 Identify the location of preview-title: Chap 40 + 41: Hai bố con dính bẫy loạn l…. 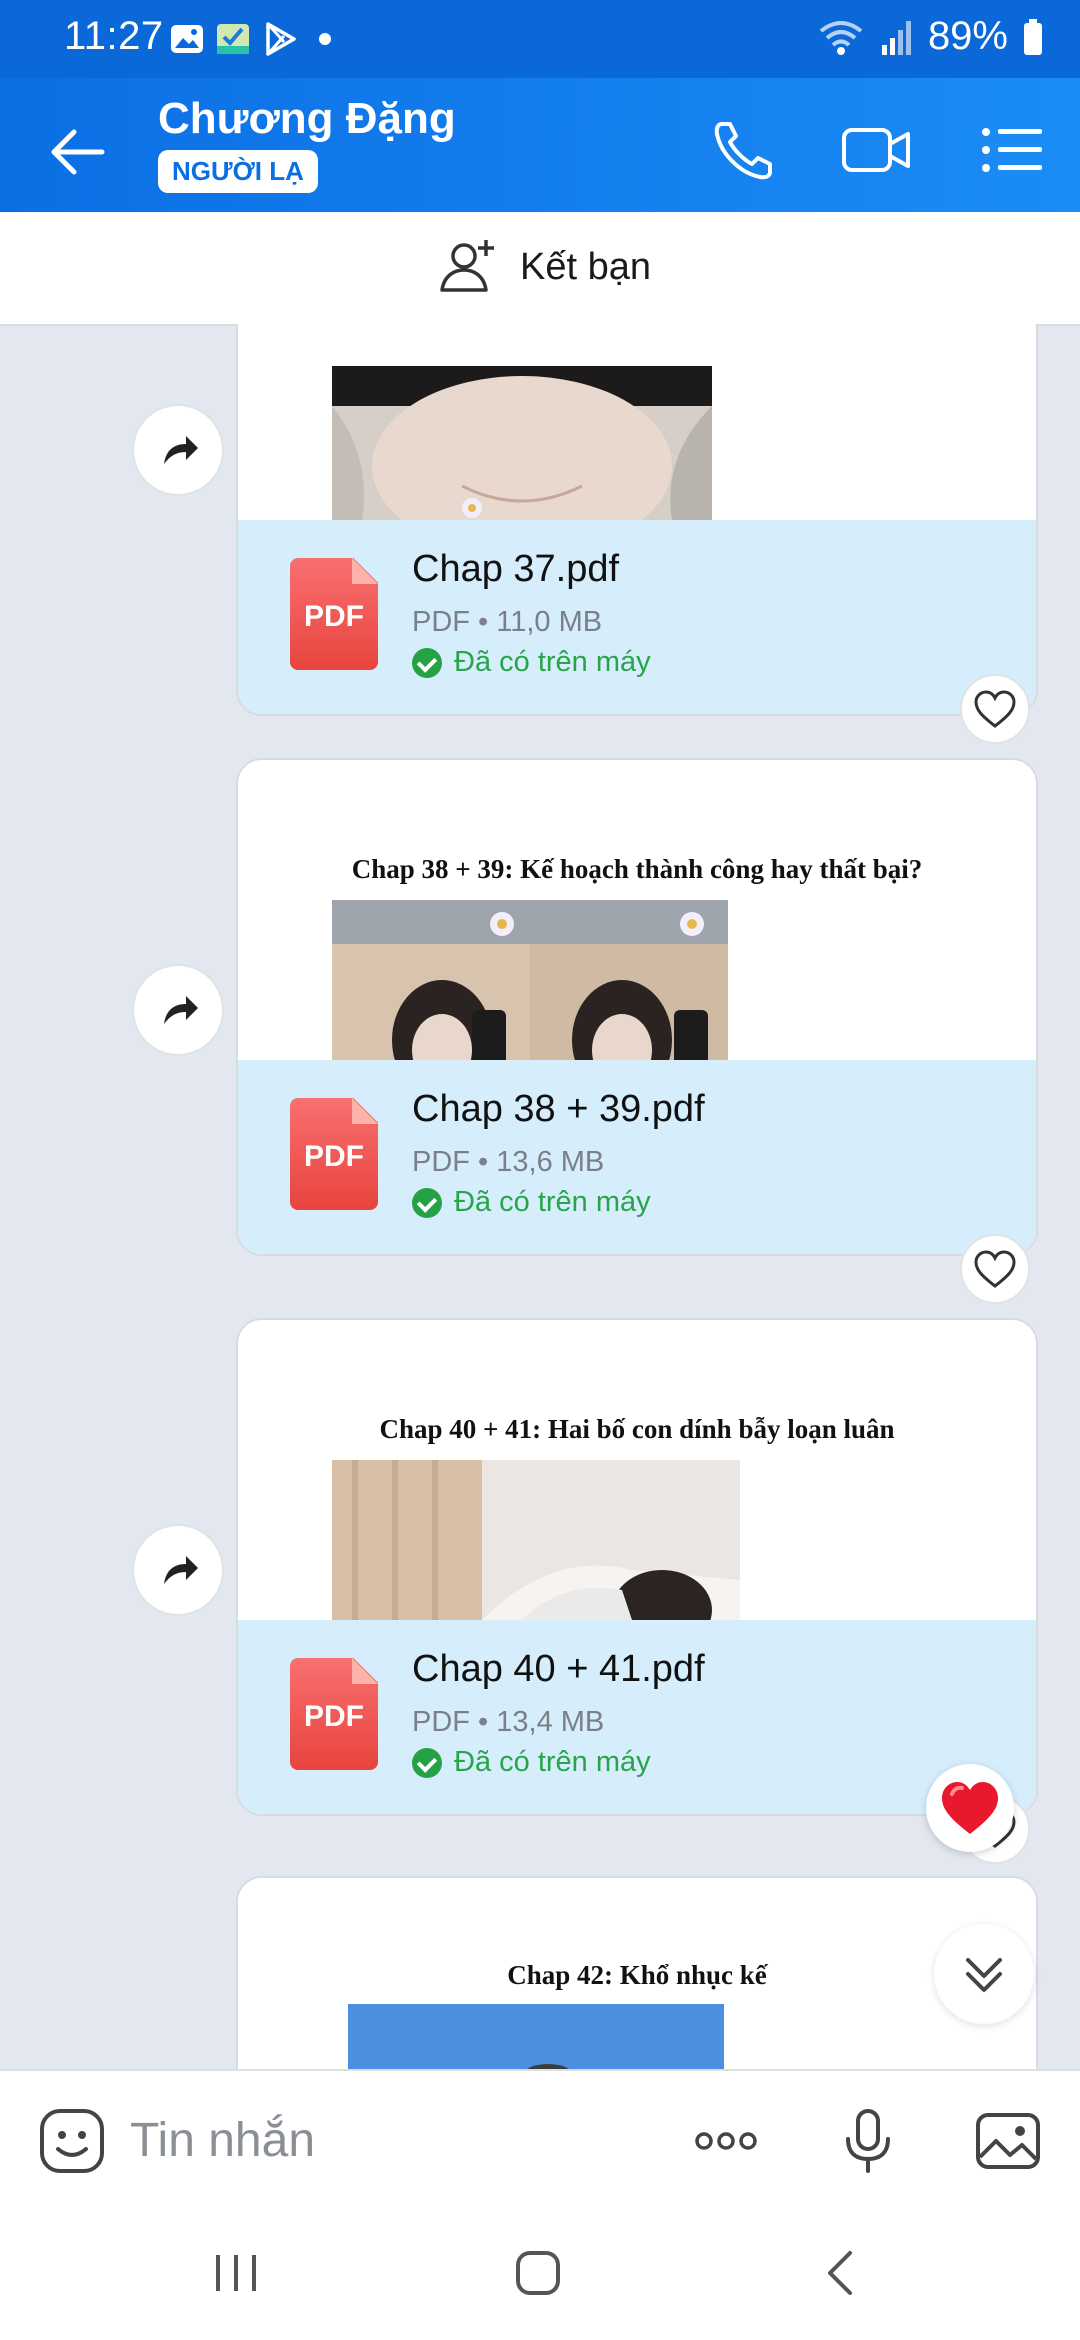
(637, 1429).